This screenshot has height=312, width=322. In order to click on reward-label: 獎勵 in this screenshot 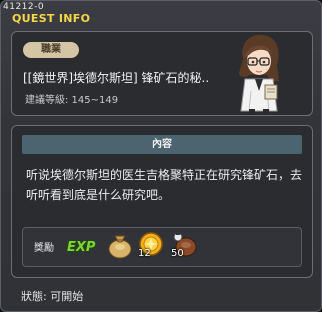, I will do `click(44, 248)`.